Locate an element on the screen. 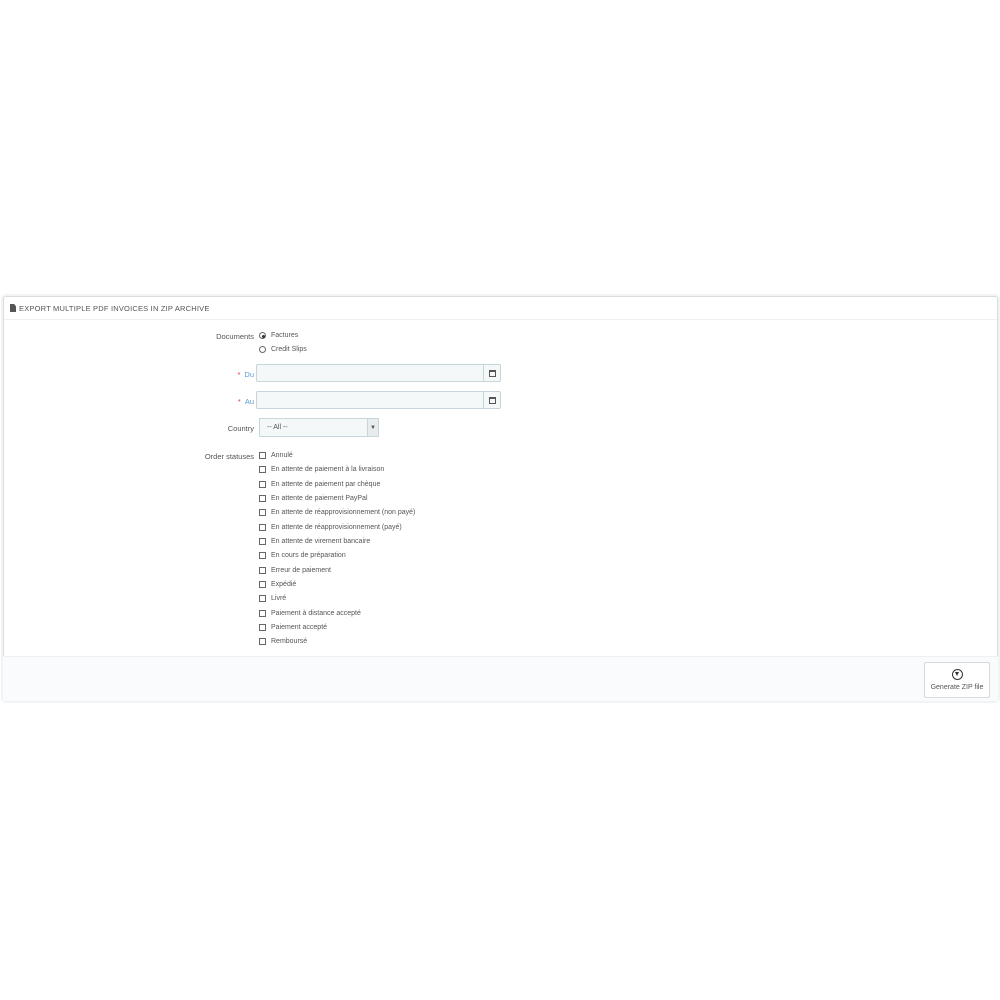 The width and height of the screenshot is (1000, 1000). date-to-group is located at coordinates (378, 400).